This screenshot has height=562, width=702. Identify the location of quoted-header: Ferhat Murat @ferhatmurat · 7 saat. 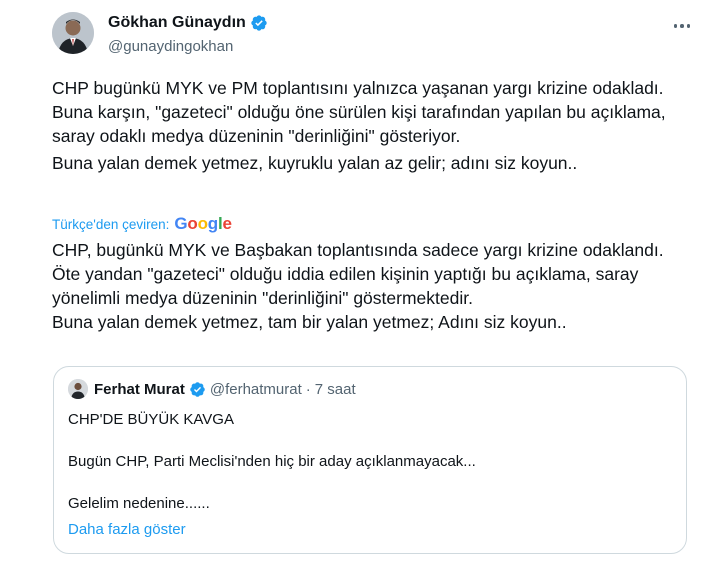
(225, 389).